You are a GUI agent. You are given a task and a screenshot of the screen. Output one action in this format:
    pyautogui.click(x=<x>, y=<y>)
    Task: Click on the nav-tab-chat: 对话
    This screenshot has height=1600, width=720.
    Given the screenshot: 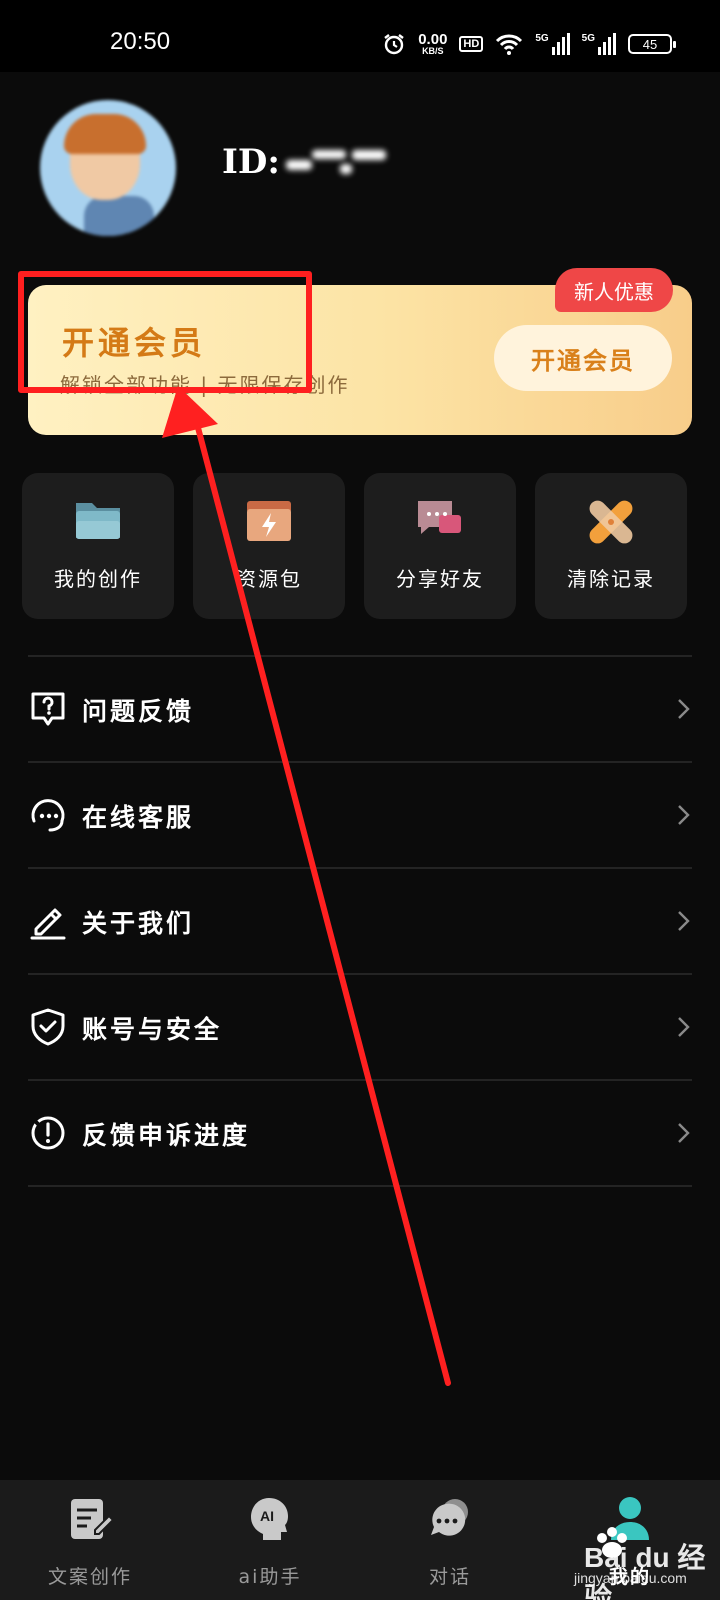 What is the action you would take?
    pyautogui.click(x=450, y=1540)
    